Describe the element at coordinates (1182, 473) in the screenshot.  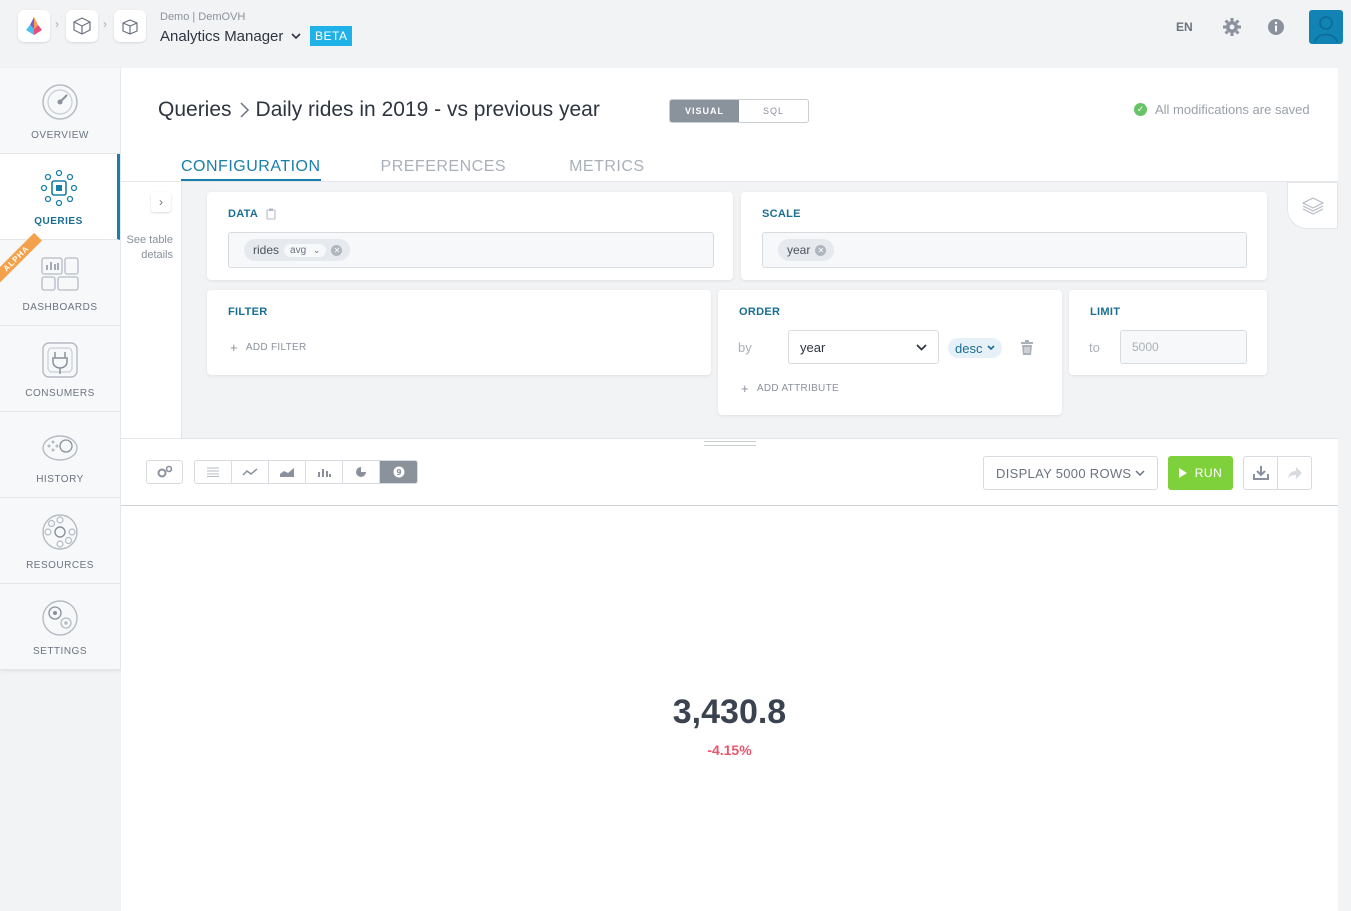
I see `play-icon` at that location.